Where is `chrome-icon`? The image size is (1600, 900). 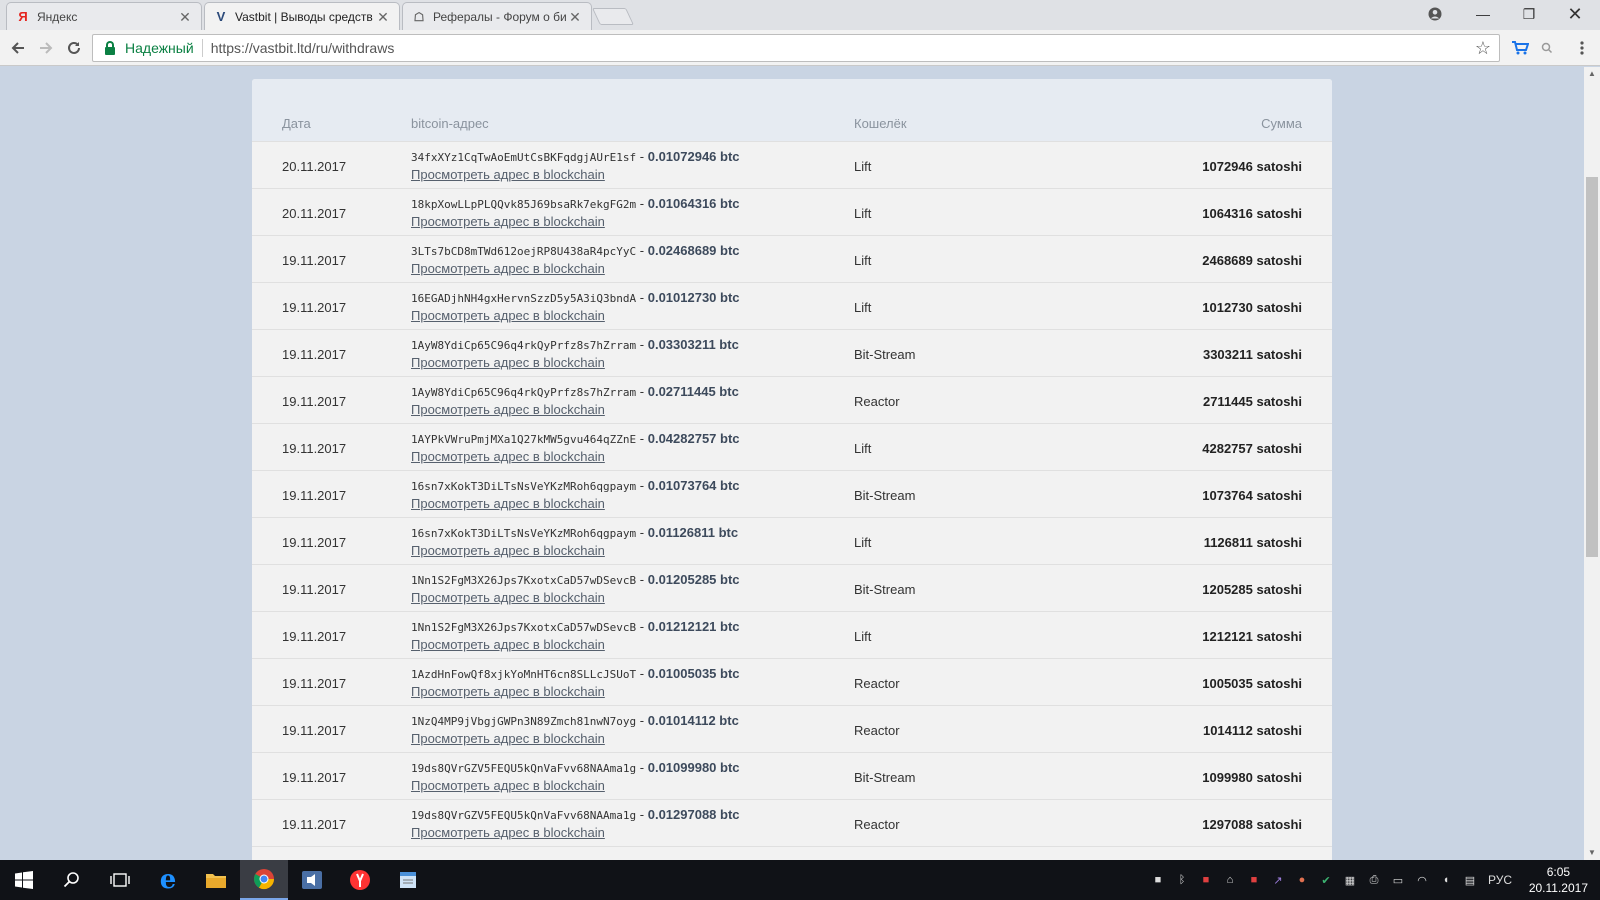
chrome-icon is located at coordinates (264, 880).